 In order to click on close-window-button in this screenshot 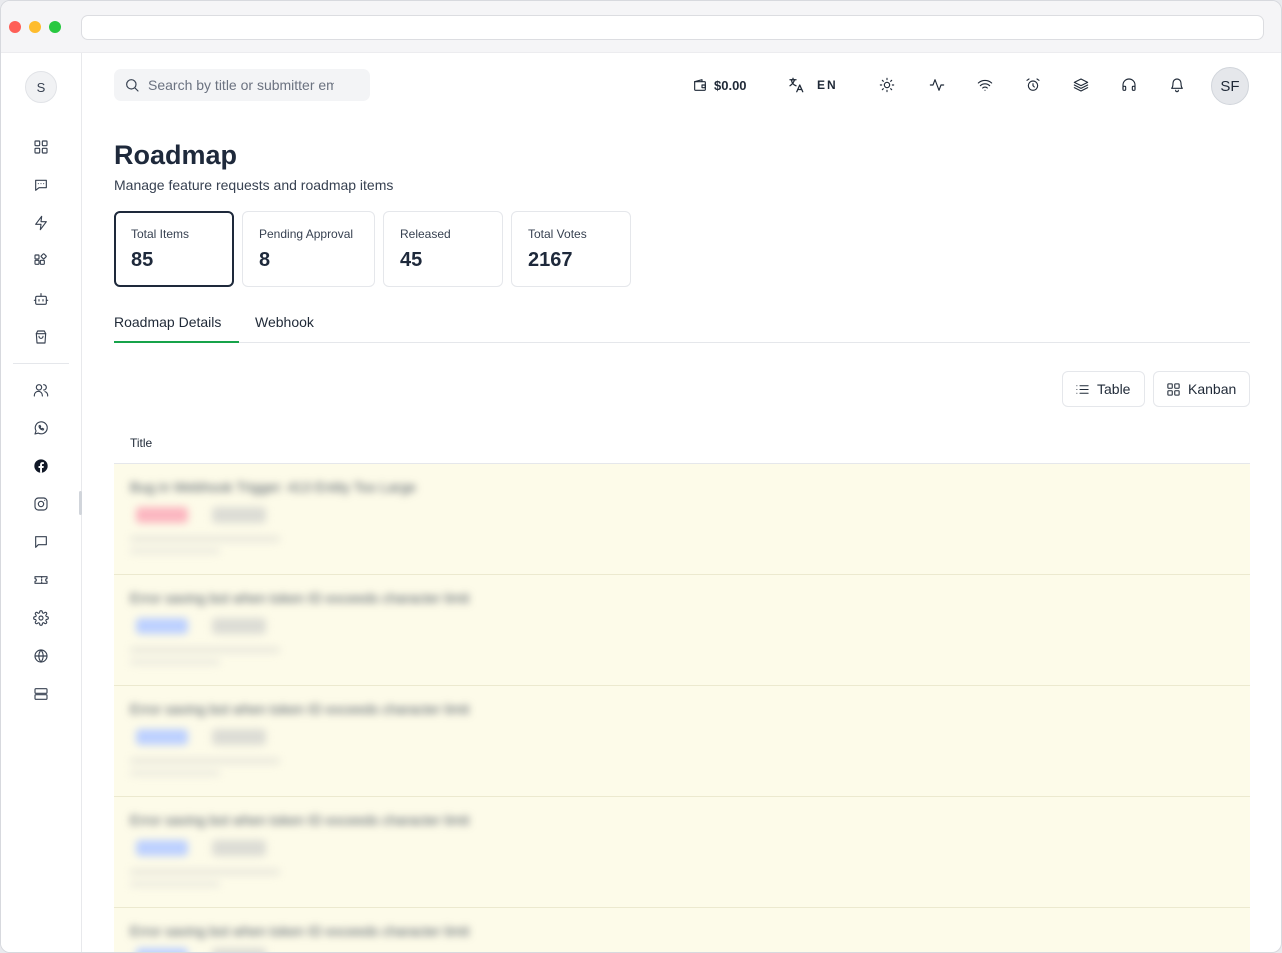, I will do `click(15, 27)`.